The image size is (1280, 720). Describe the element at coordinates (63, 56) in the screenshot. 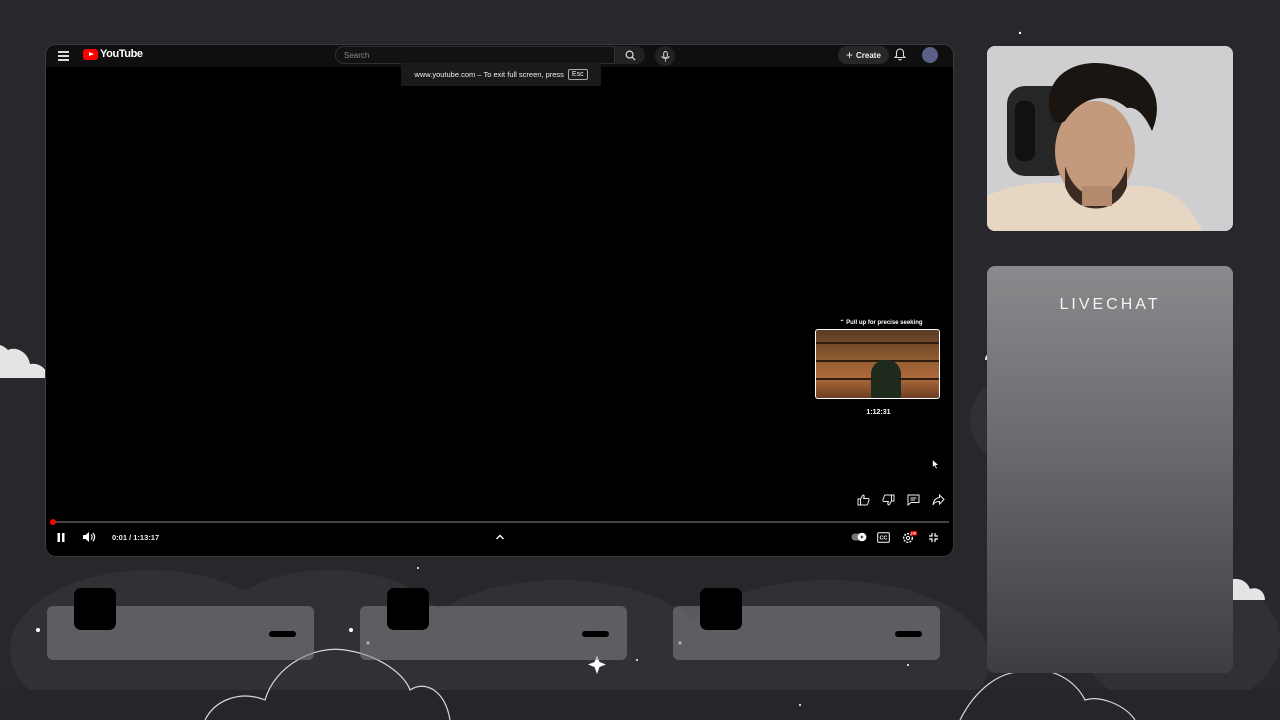

I see `hamburger-icon` at that location.